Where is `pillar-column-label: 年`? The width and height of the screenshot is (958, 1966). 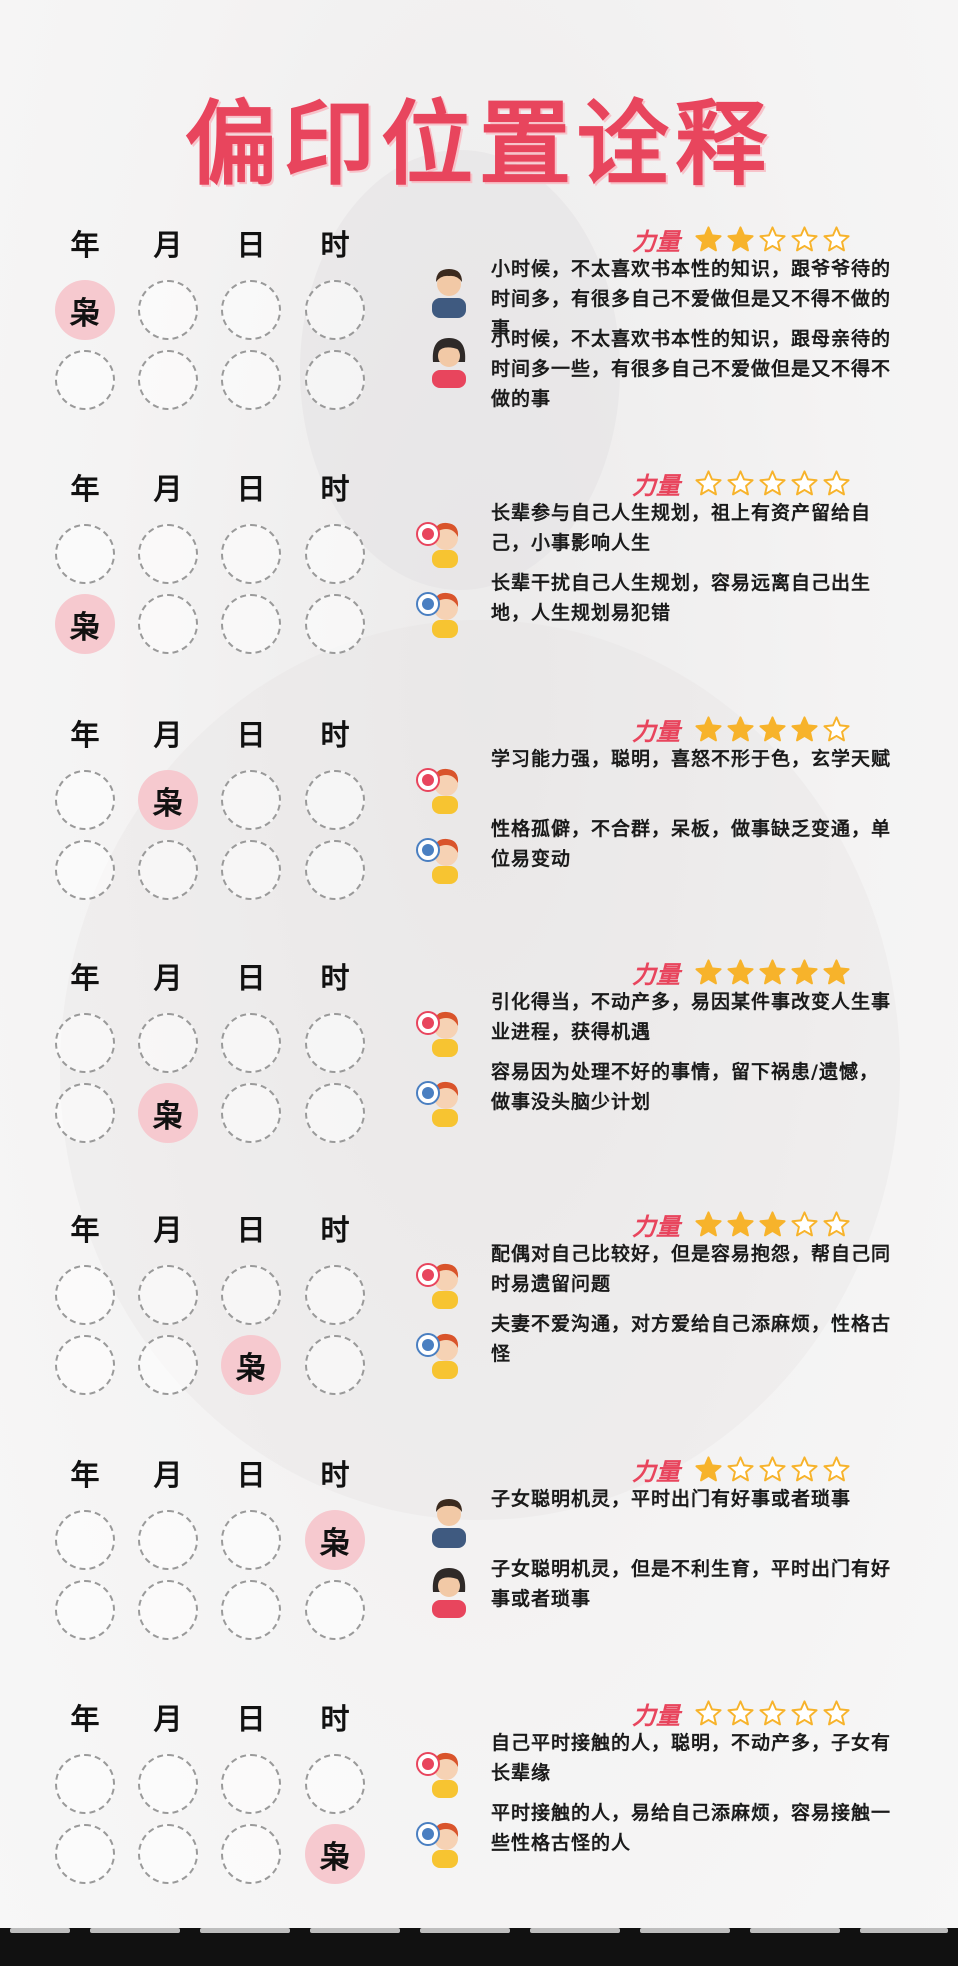
pillar-column-label: 年 is located at coordinates (85, 245).